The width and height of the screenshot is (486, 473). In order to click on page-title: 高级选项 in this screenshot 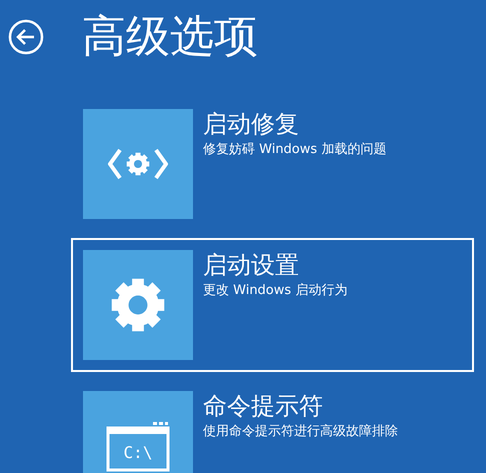, I will do `click(170, 37)`.